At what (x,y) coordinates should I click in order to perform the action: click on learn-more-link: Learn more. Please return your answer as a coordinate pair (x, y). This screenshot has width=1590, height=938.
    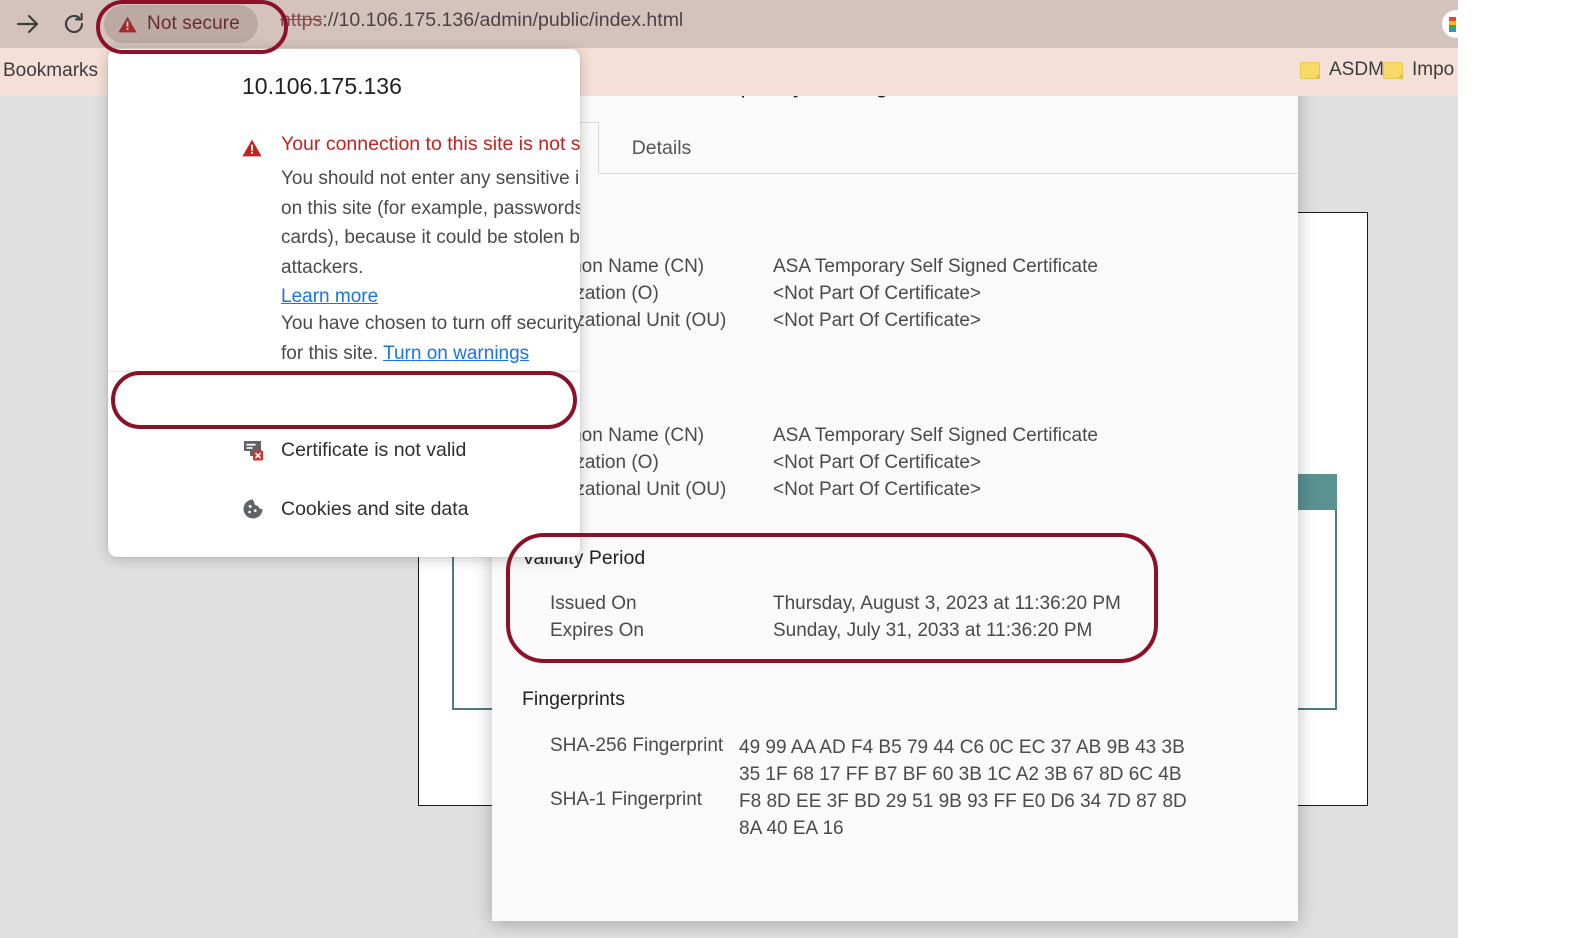
    Looking at the image, I should click on (329, 296).